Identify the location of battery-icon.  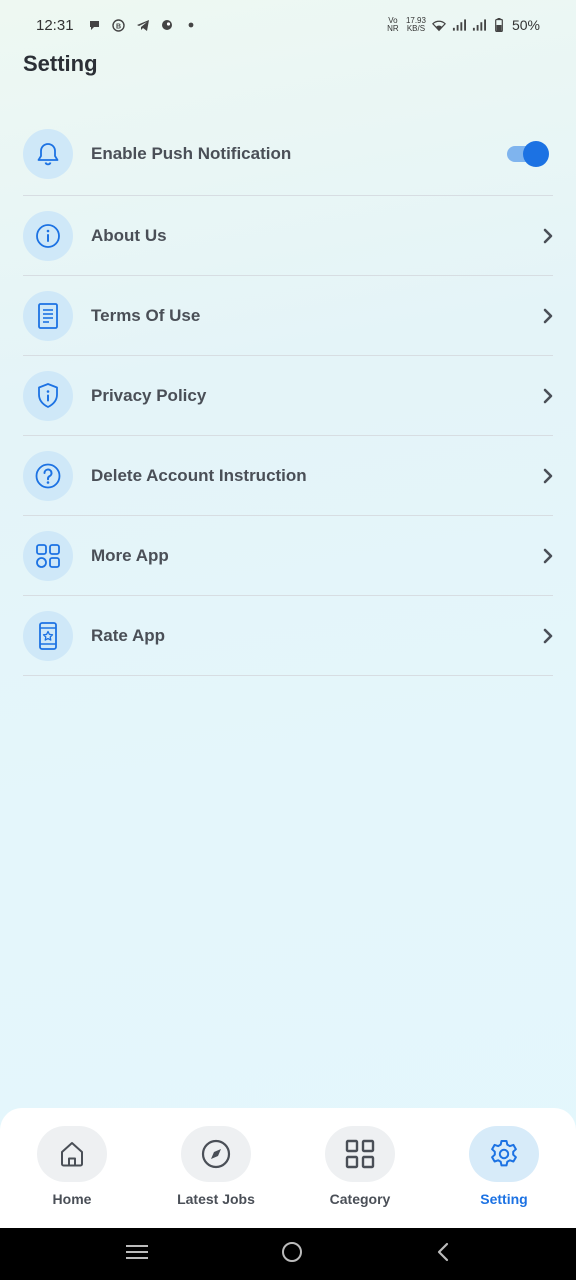
(499, 25).